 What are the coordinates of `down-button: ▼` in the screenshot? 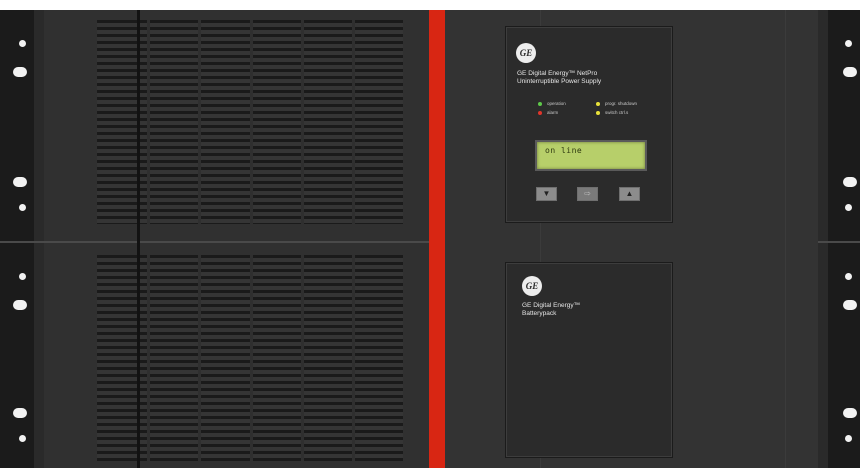 It's located at (546, 194).